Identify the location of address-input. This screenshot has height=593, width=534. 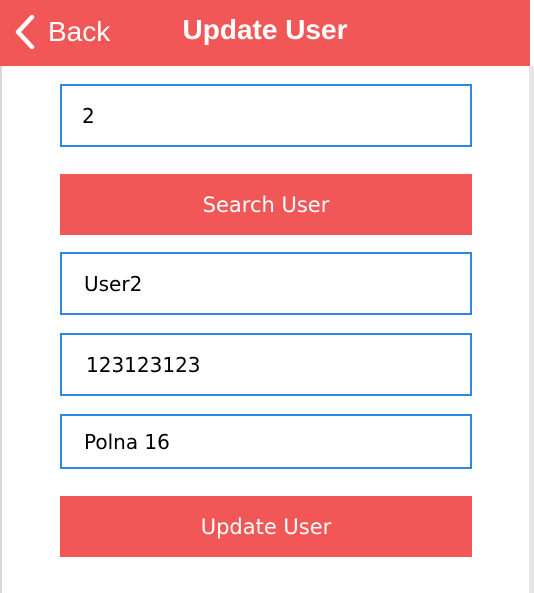
(266, 441).